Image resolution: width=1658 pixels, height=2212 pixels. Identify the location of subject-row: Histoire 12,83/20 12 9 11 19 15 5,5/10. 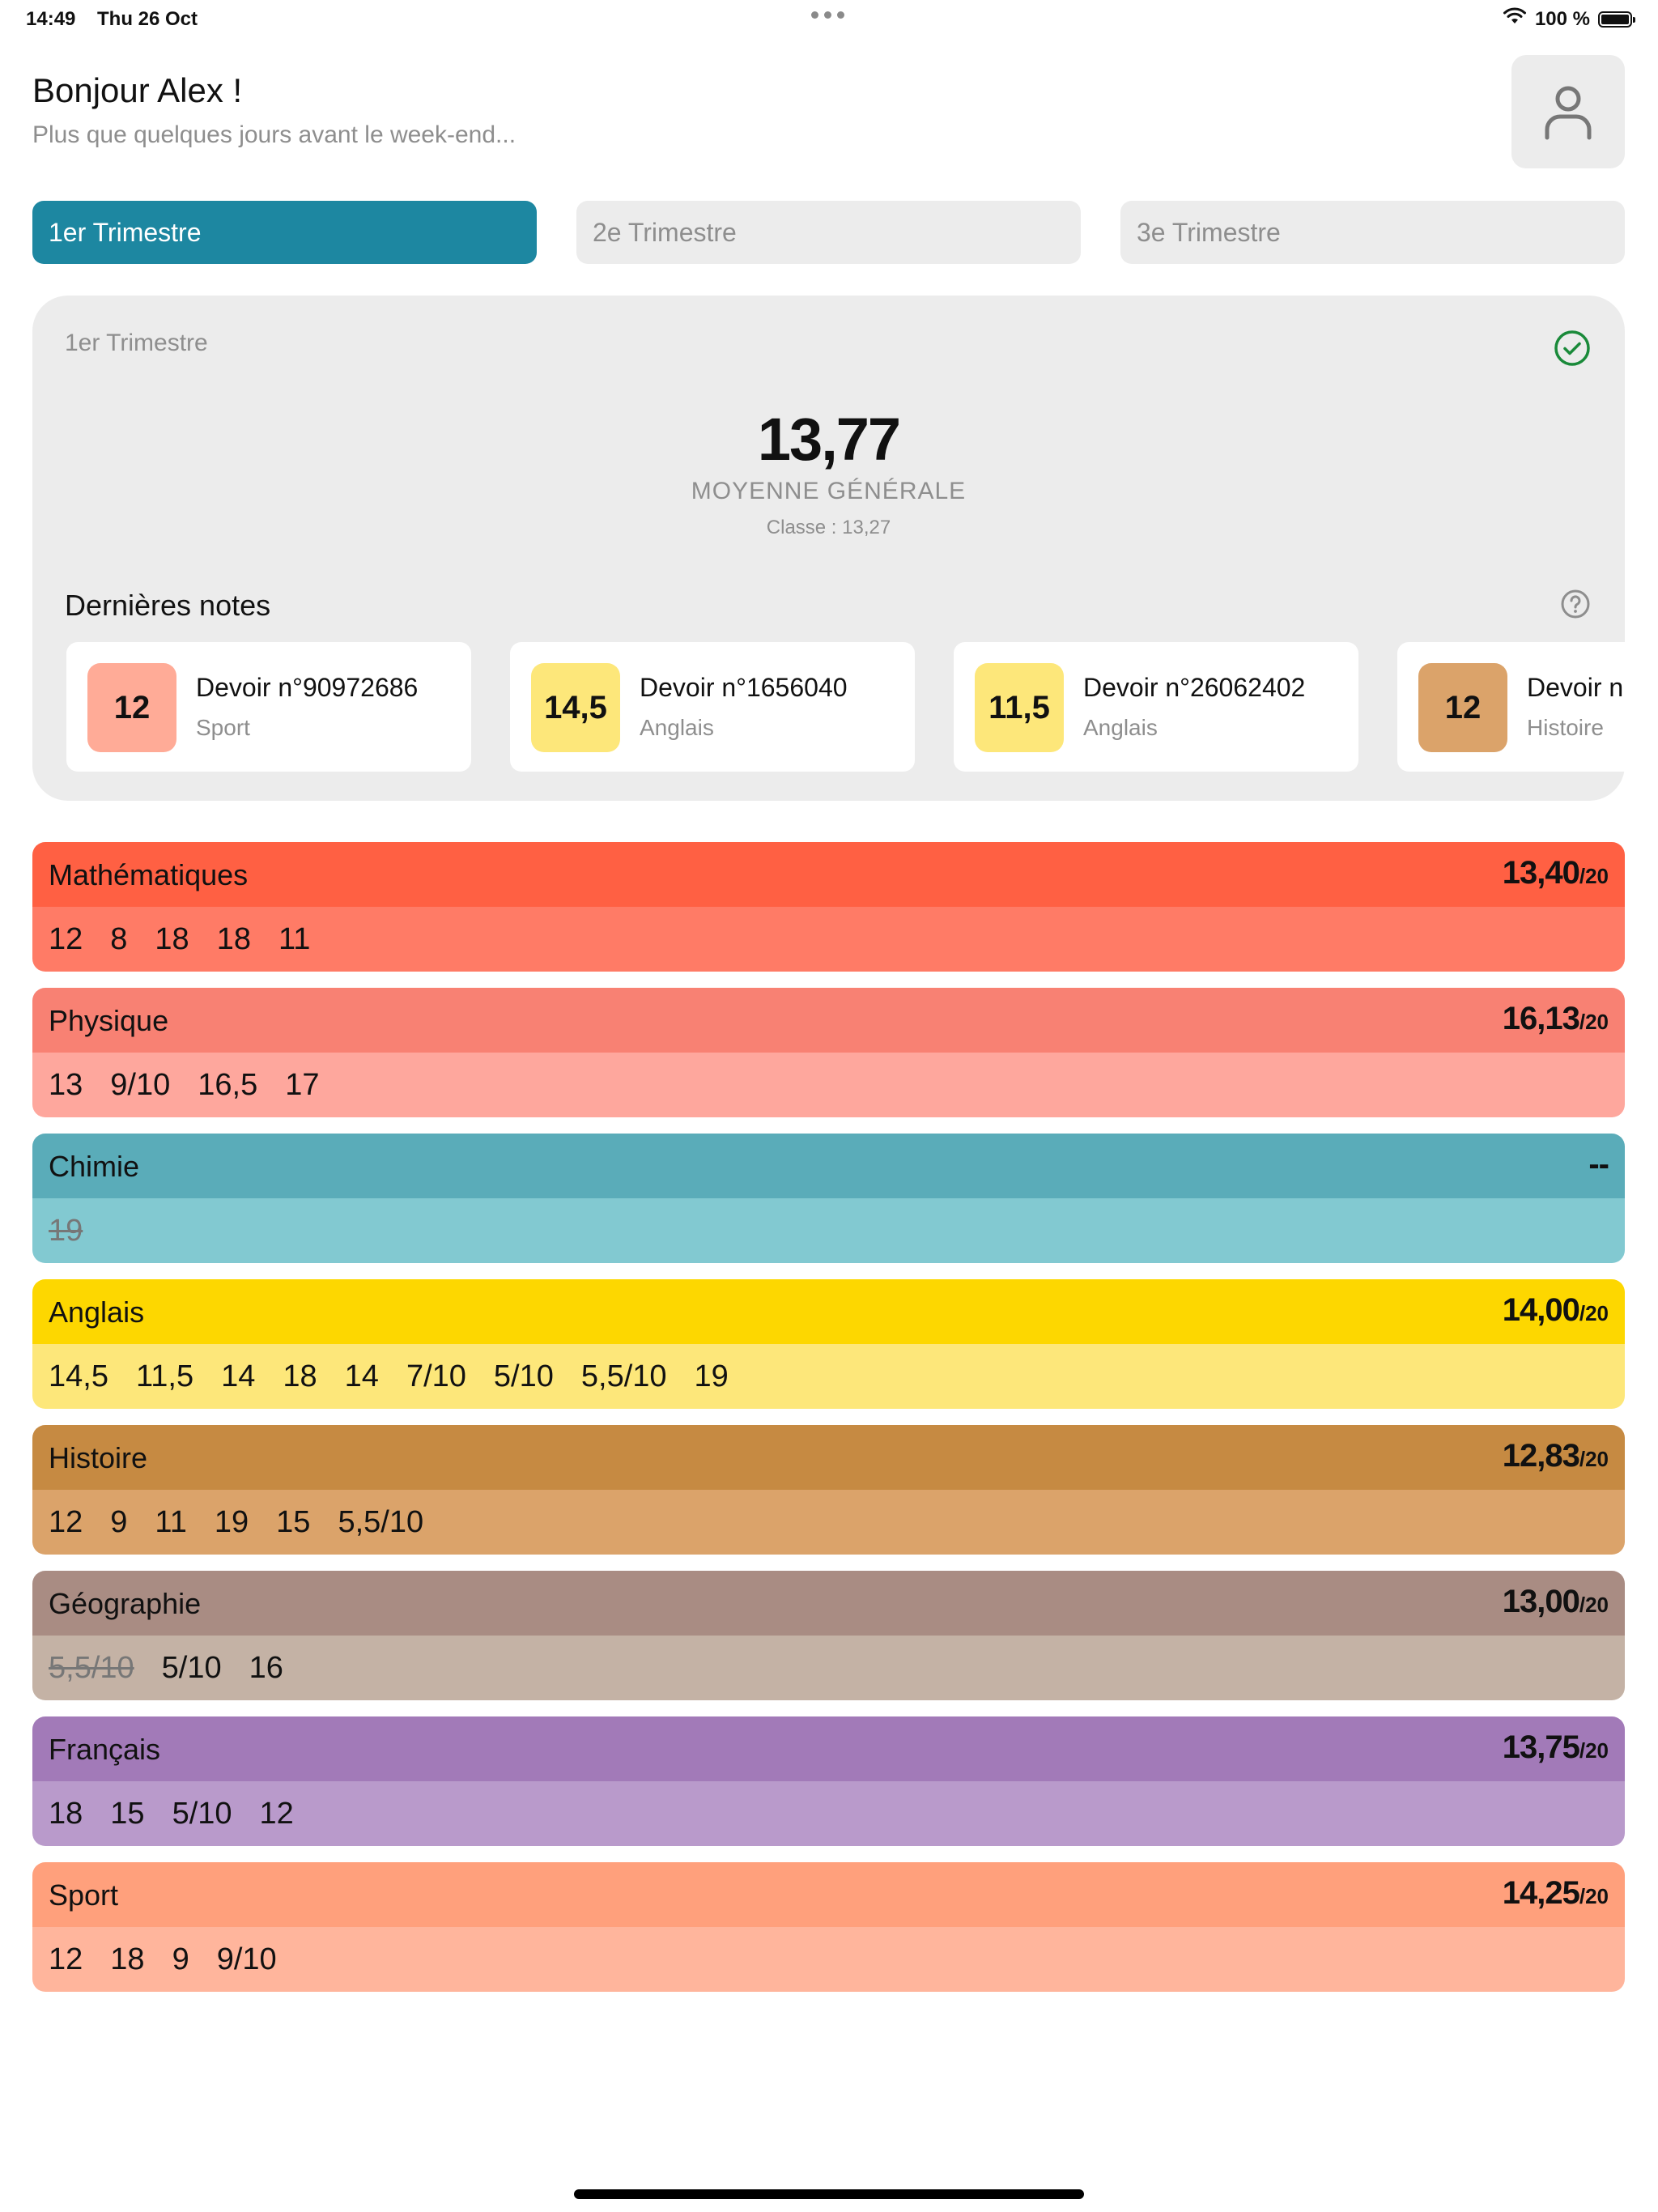
(828, 1490).